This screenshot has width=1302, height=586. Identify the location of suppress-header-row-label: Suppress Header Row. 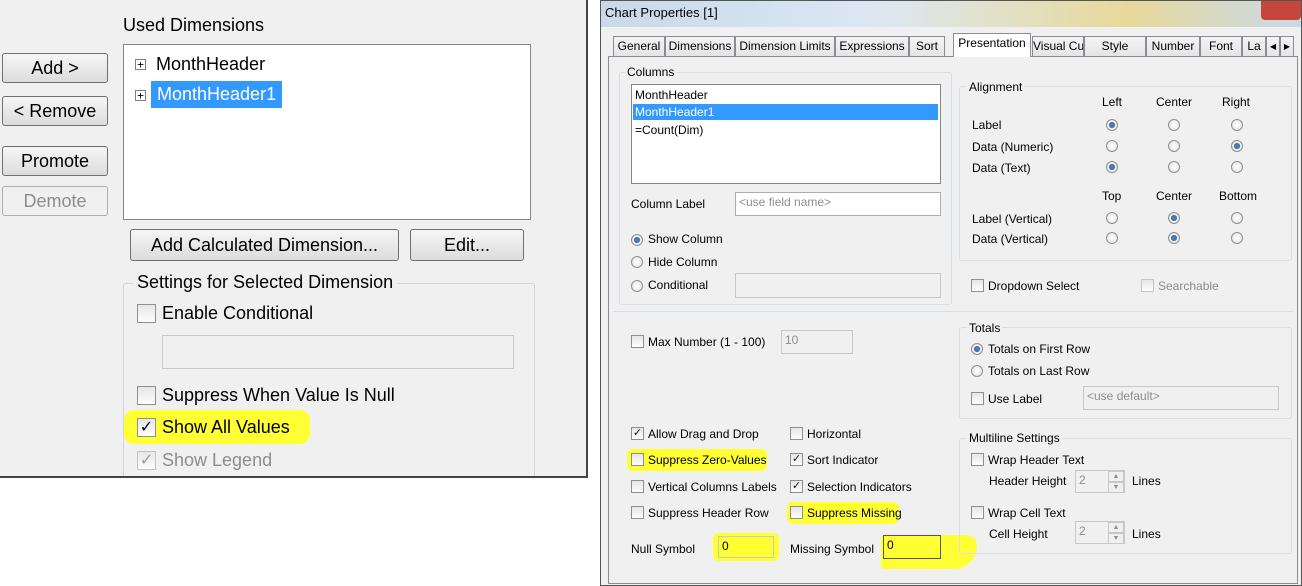
(708, 513).